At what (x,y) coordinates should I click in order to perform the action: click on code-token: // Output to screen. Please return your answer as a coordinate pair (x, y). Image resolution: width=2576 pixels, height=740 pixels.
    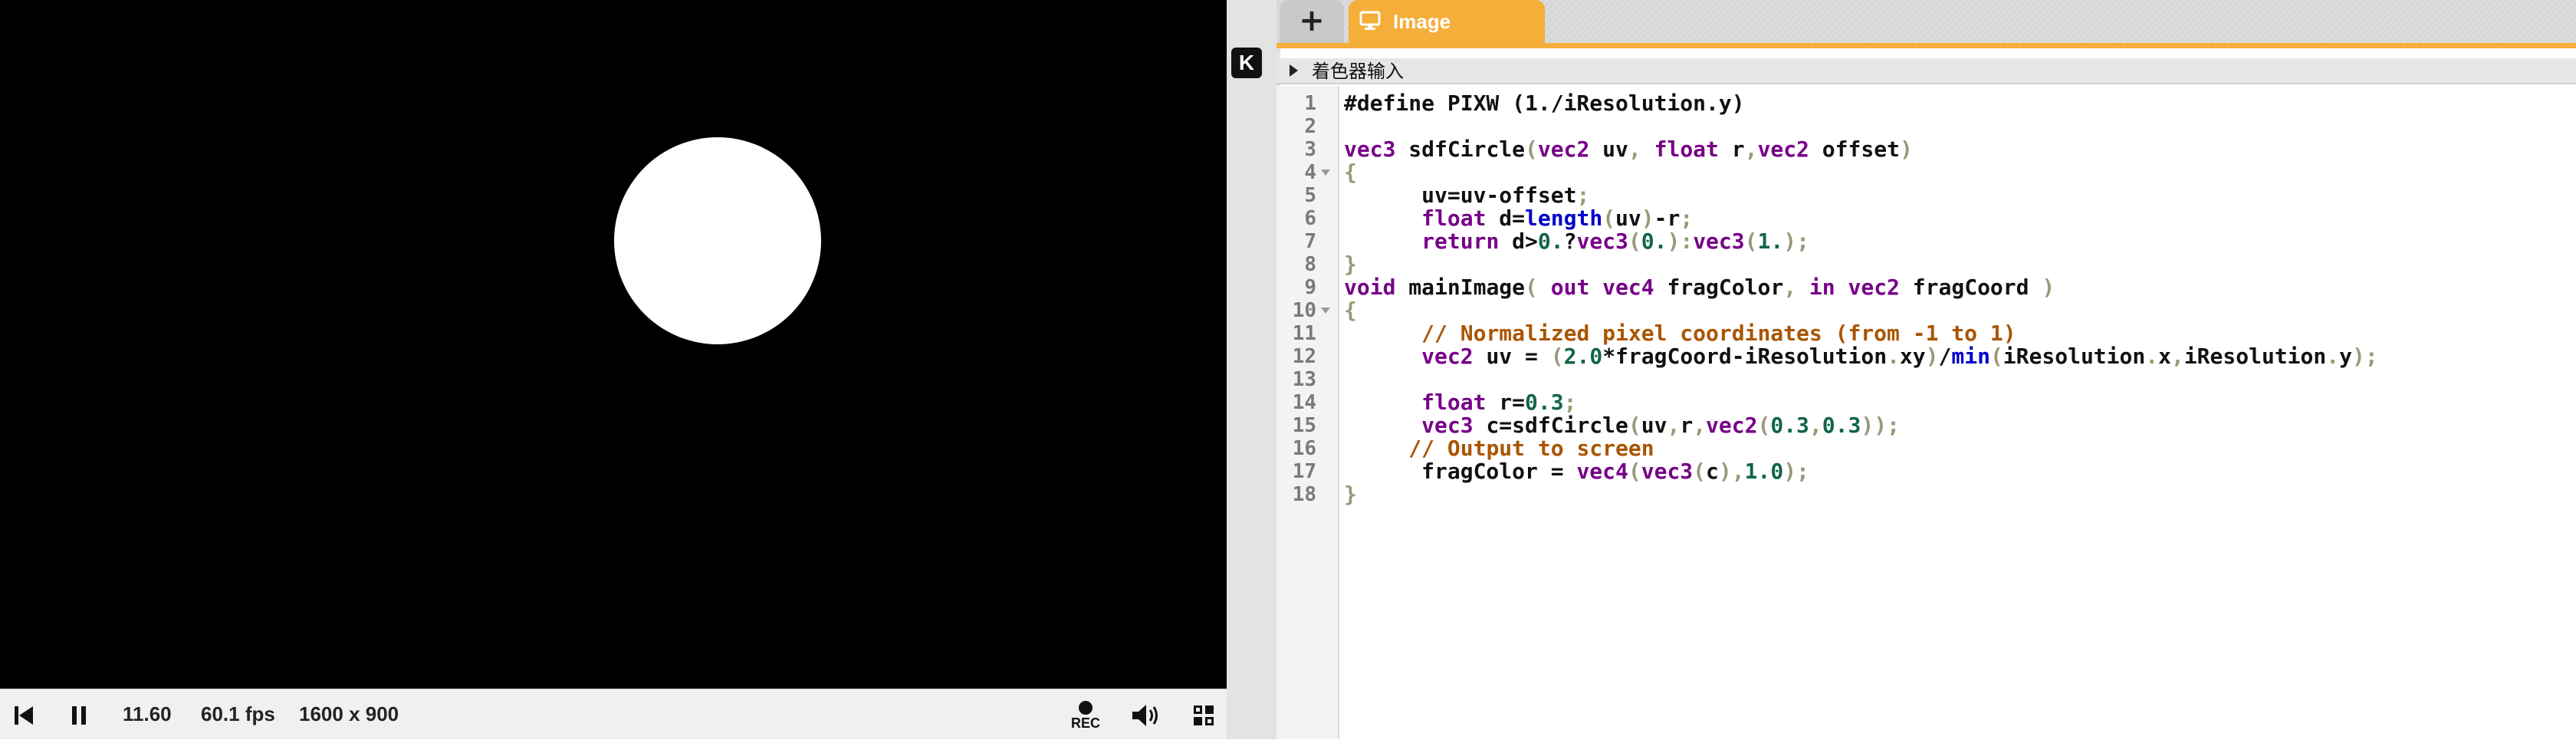
    Looking at the image, I should click on (1531, 448).